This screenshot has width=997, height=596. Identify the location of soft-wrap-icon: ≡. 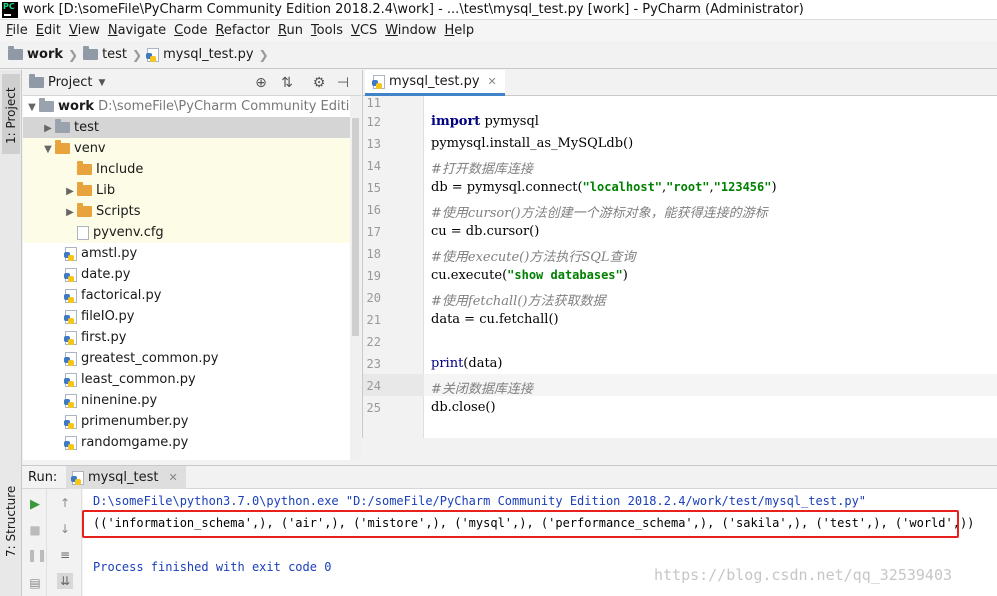
(65, 555).